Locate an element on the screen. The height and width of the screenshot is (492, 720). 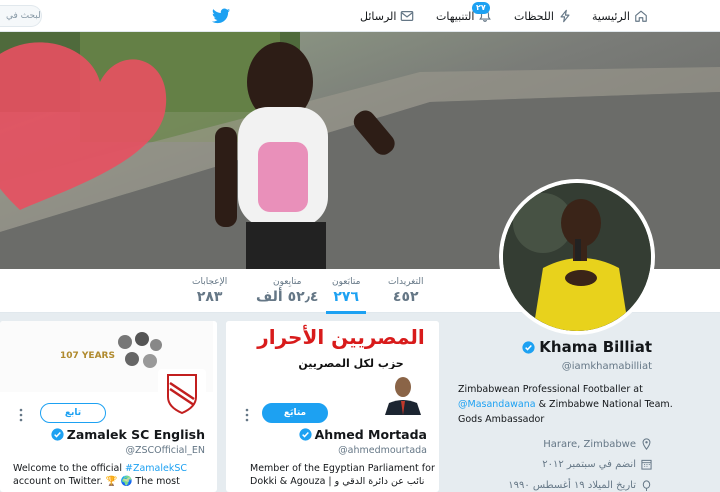
notifications-count-badge: ٢٧ is located at coordinates (481, 8).